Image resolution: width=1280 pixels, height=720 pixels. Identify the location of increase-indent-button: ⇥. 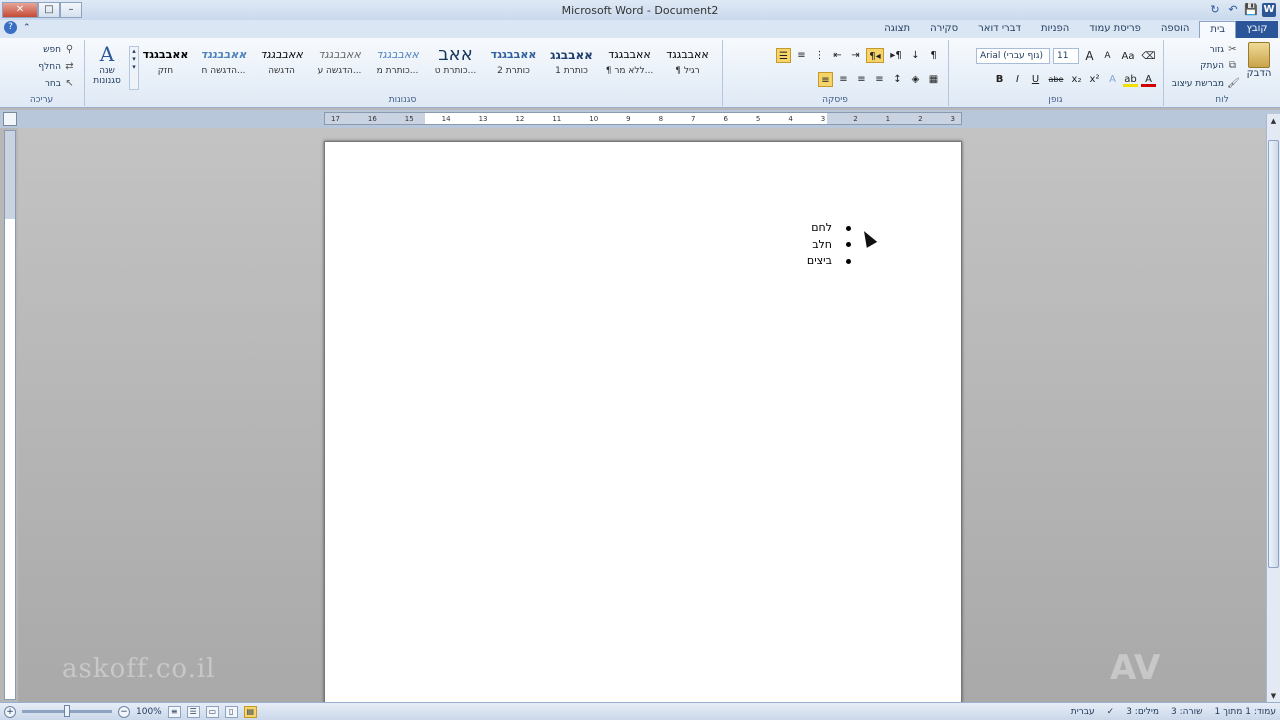
(855, 55).